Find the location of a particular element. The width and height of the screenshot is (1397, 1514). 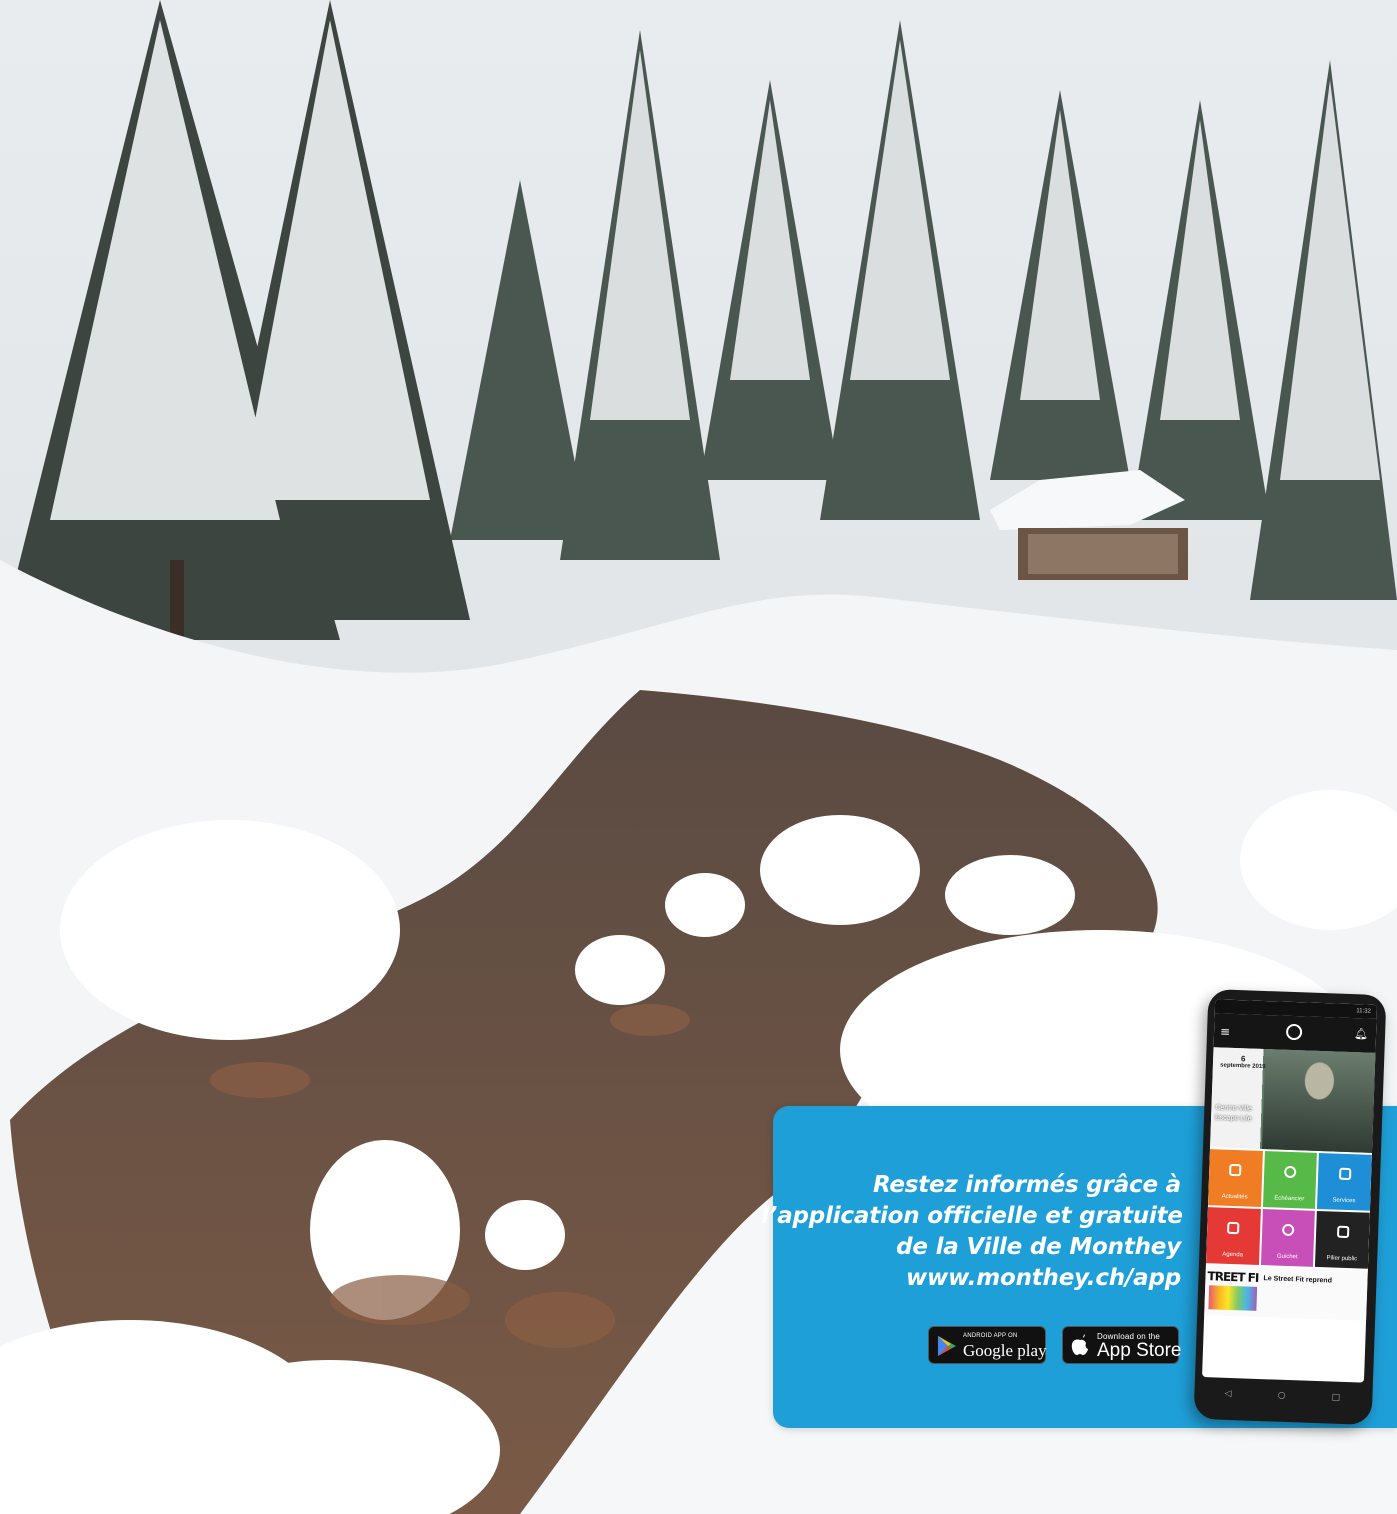

google-play-badge: ANDROID APP ON Google play is located at coordinates (987, 1345).